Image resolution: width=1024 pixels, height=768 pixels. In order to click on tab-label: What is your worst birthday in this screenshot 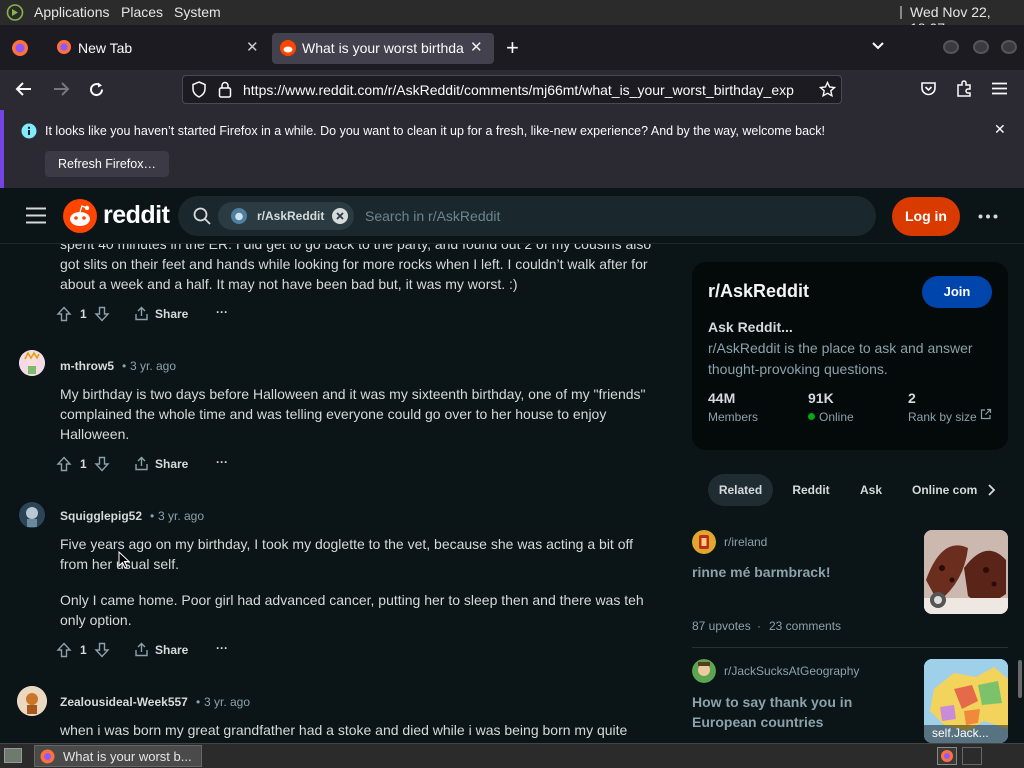, I will do `click(383, 48)`.